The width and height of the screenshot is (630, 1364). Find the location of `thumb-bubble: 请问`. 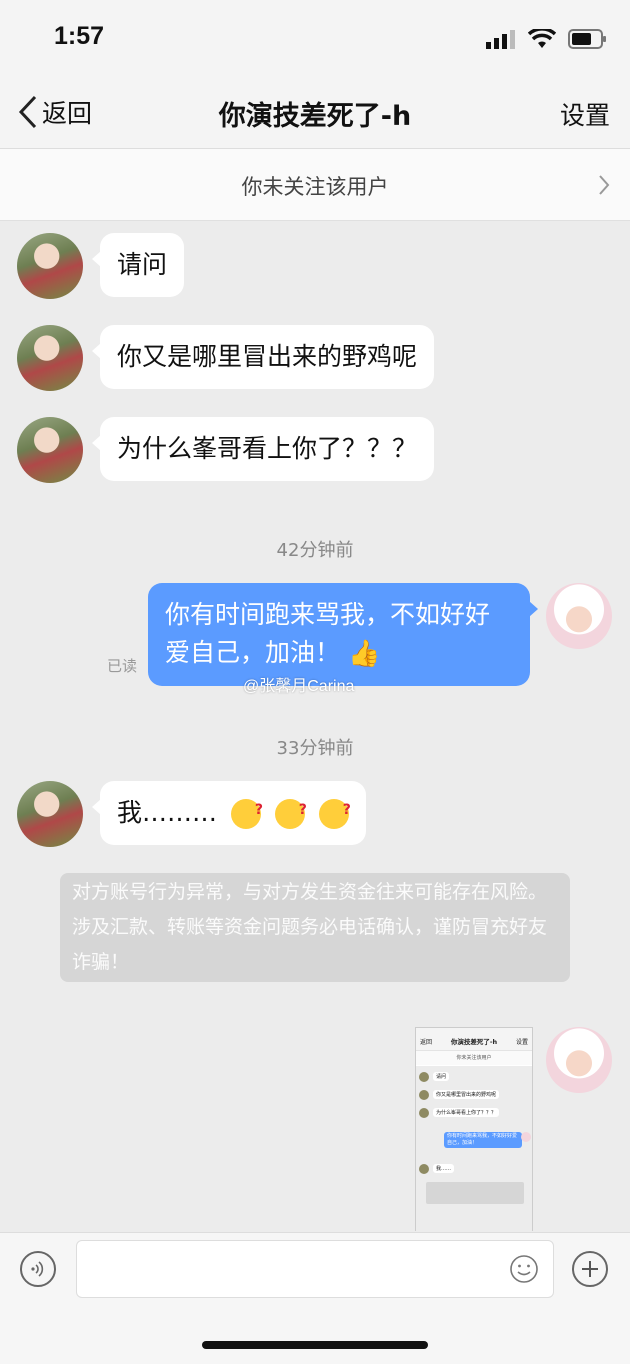

thumb-bubble: 请问 is located at coordinates (441, 1076).